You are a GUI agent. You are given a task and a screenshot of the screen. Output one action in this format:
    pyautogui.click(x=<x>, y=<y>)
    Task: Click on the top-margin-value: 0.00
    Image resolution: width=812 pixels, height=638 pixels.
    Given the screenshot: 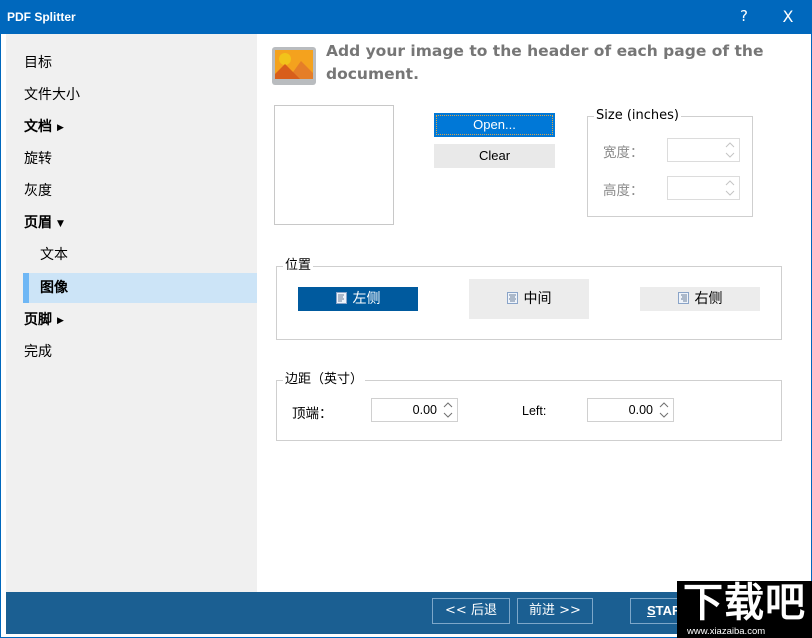 What is the action you would take?
    pyautogui.click(x=424, y=410)
    